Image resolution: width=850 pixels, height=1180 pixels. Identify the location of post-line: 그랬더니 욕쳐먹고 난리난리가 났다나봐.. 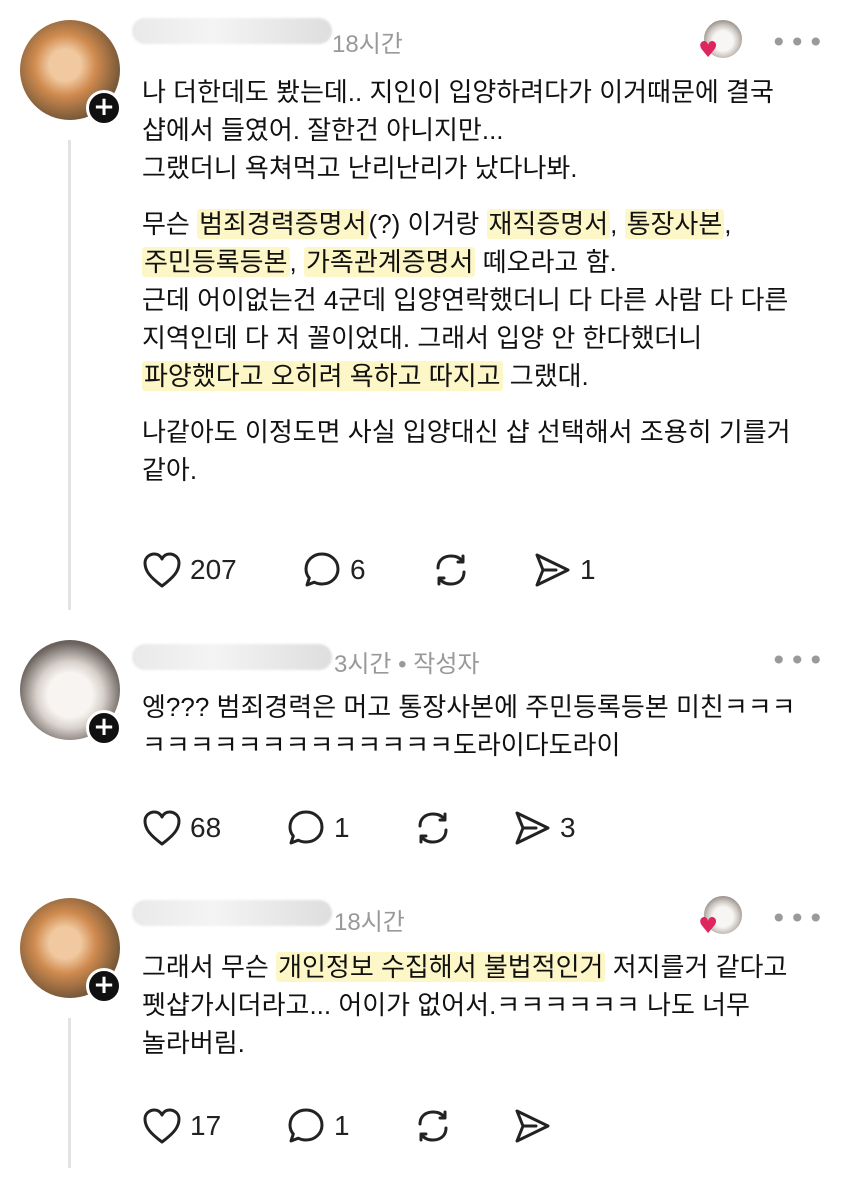
(360, 168).